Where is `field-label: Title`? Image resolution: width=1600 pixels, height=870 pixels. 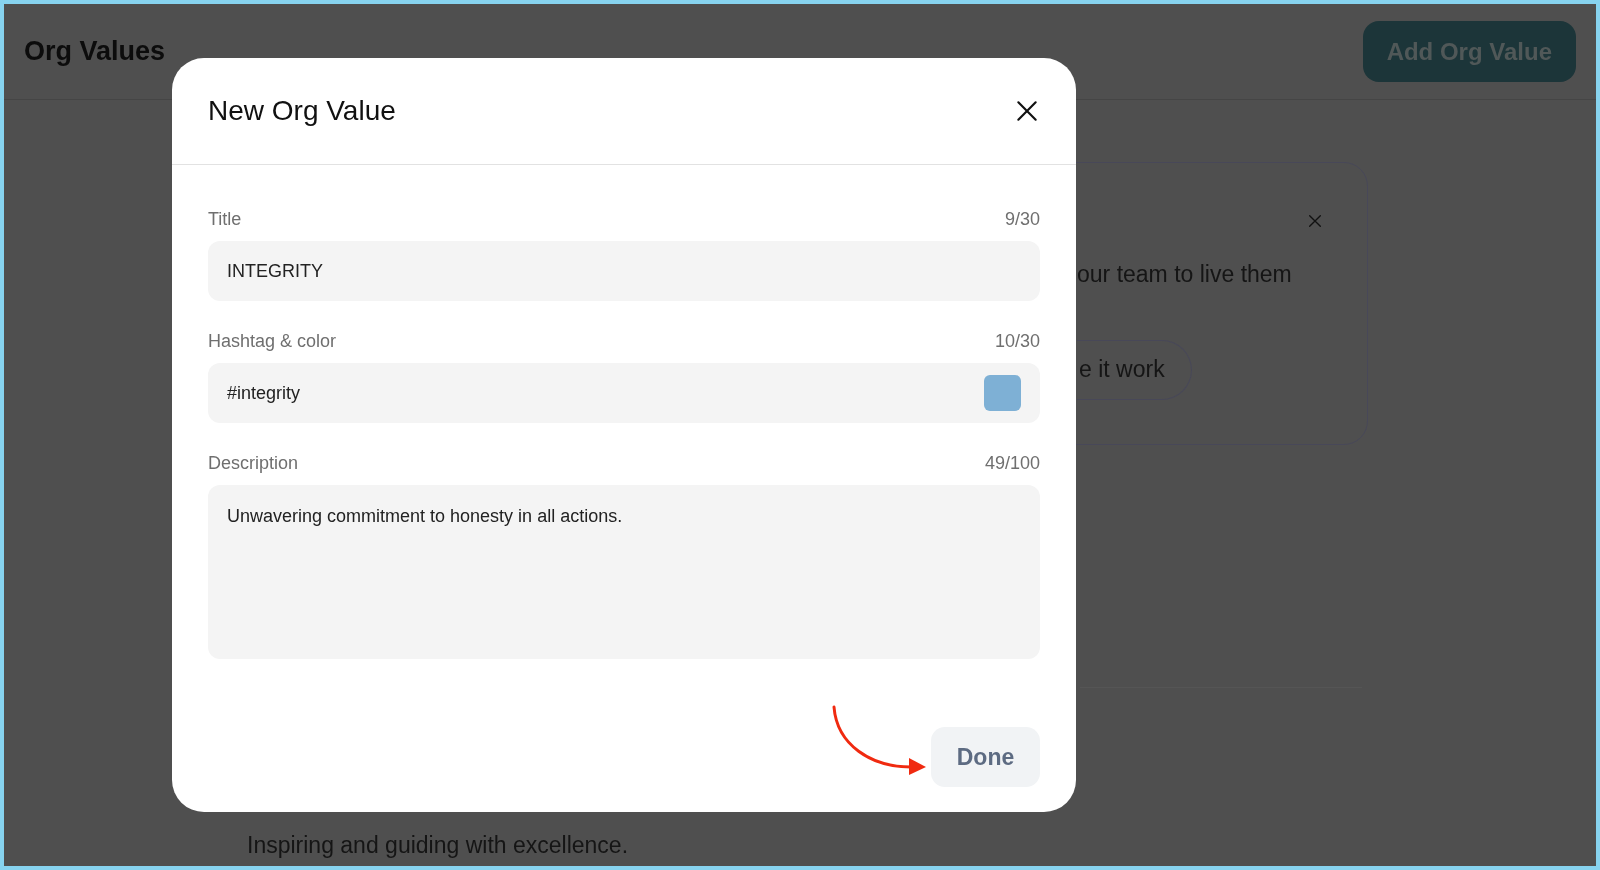
field-label: Title is located at coordinates (225, 219).